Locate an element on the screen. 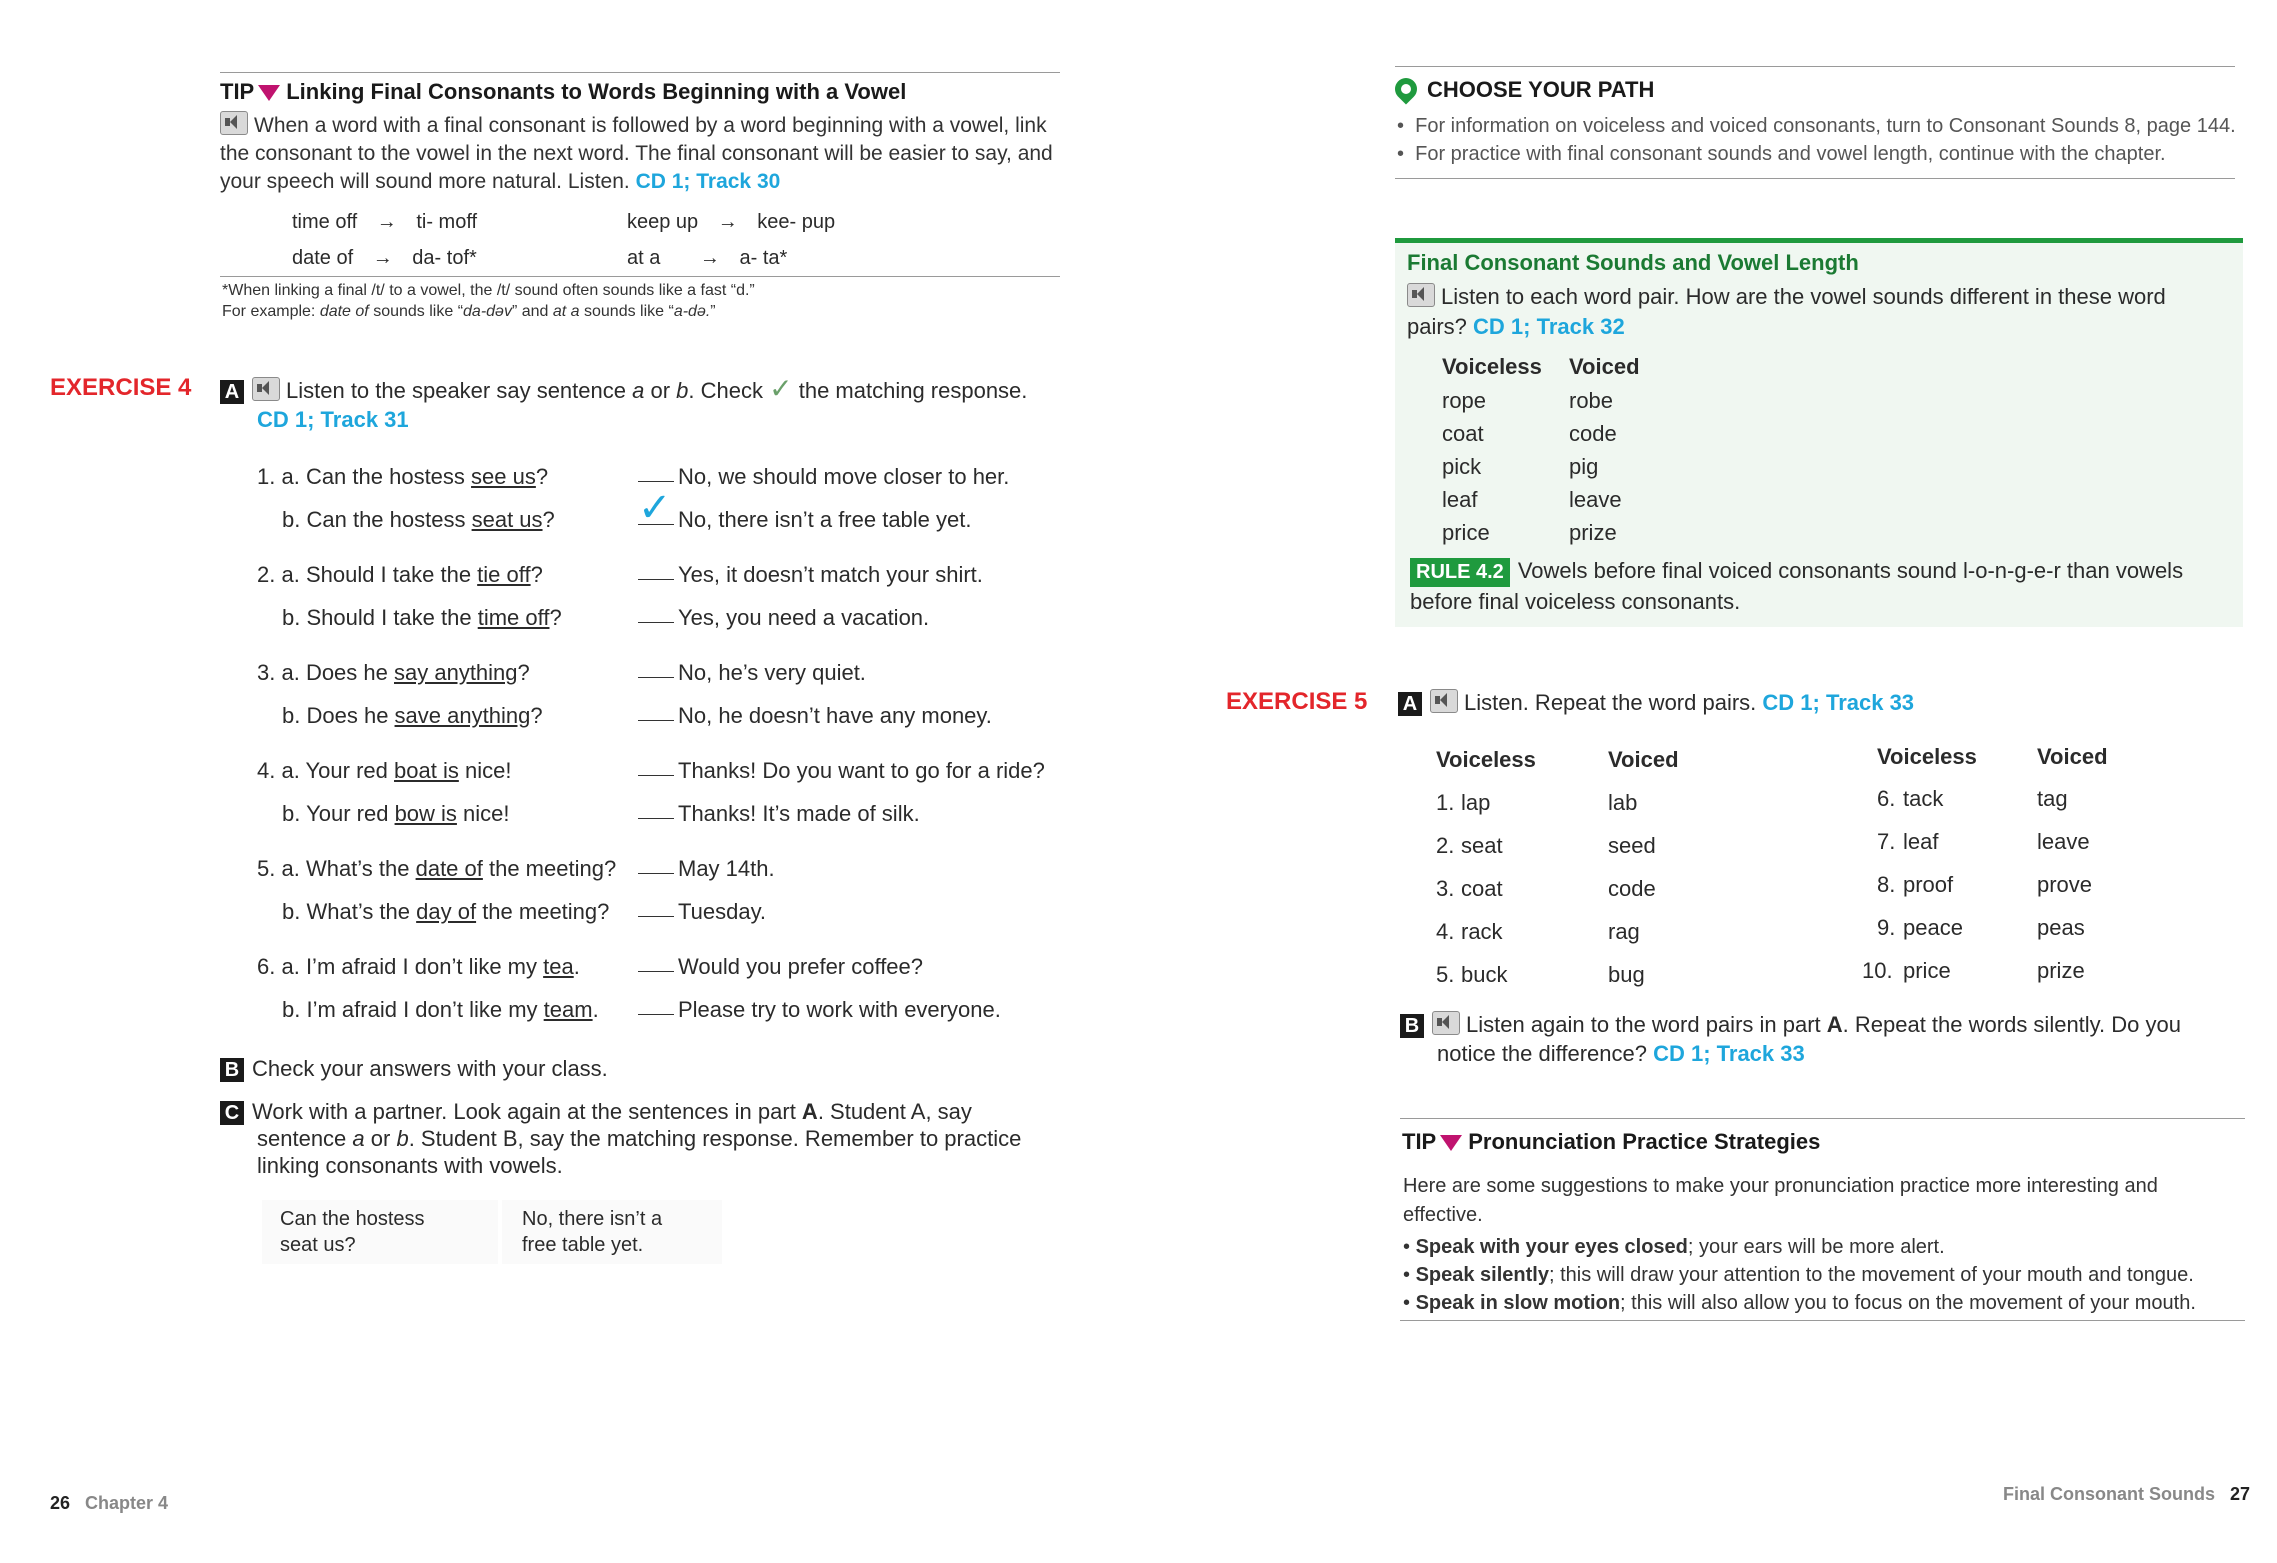 The image size is (2277, 1563). path-top-rule is located at coordinates (1815, 66).